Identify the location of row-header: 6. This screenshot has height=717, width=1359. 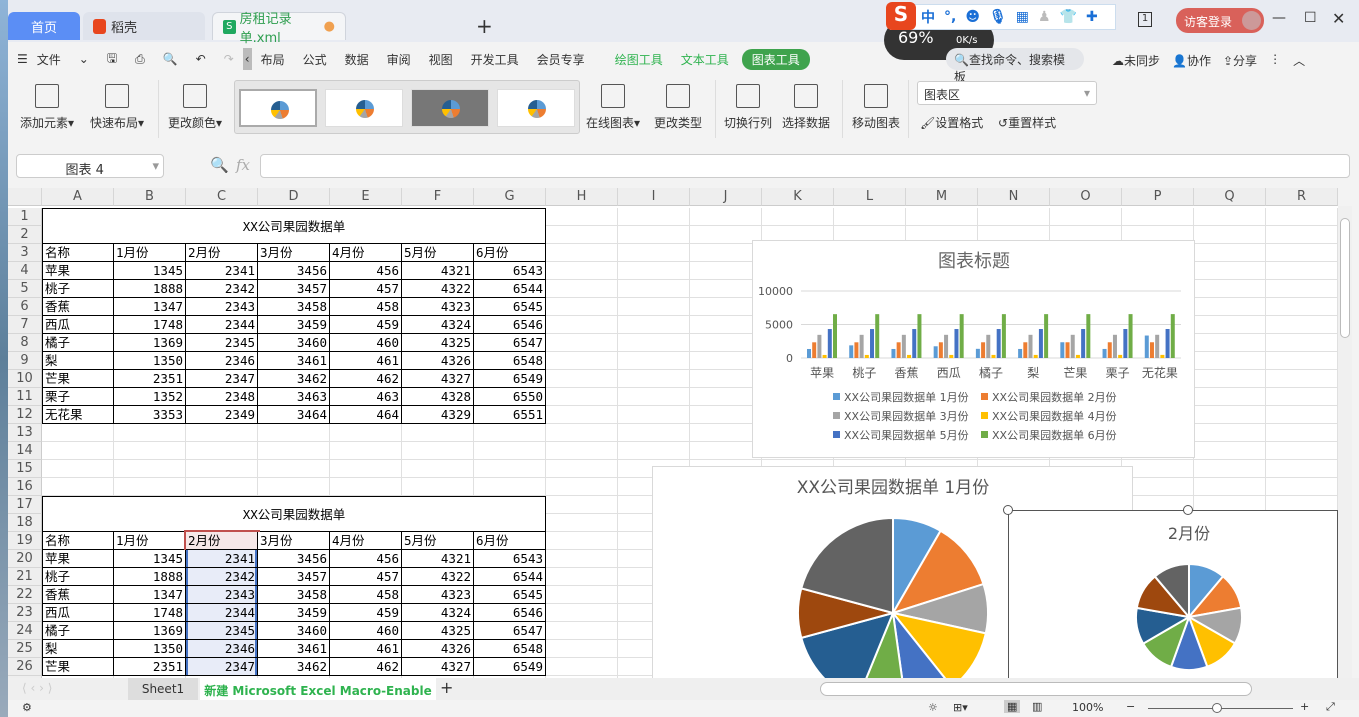
(25, 307).